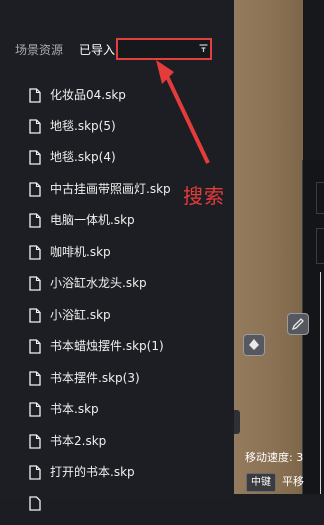  Describe the element at coordinates (117, 447) in the screenshot. I see `list-item: 书本2.skp` at that location.